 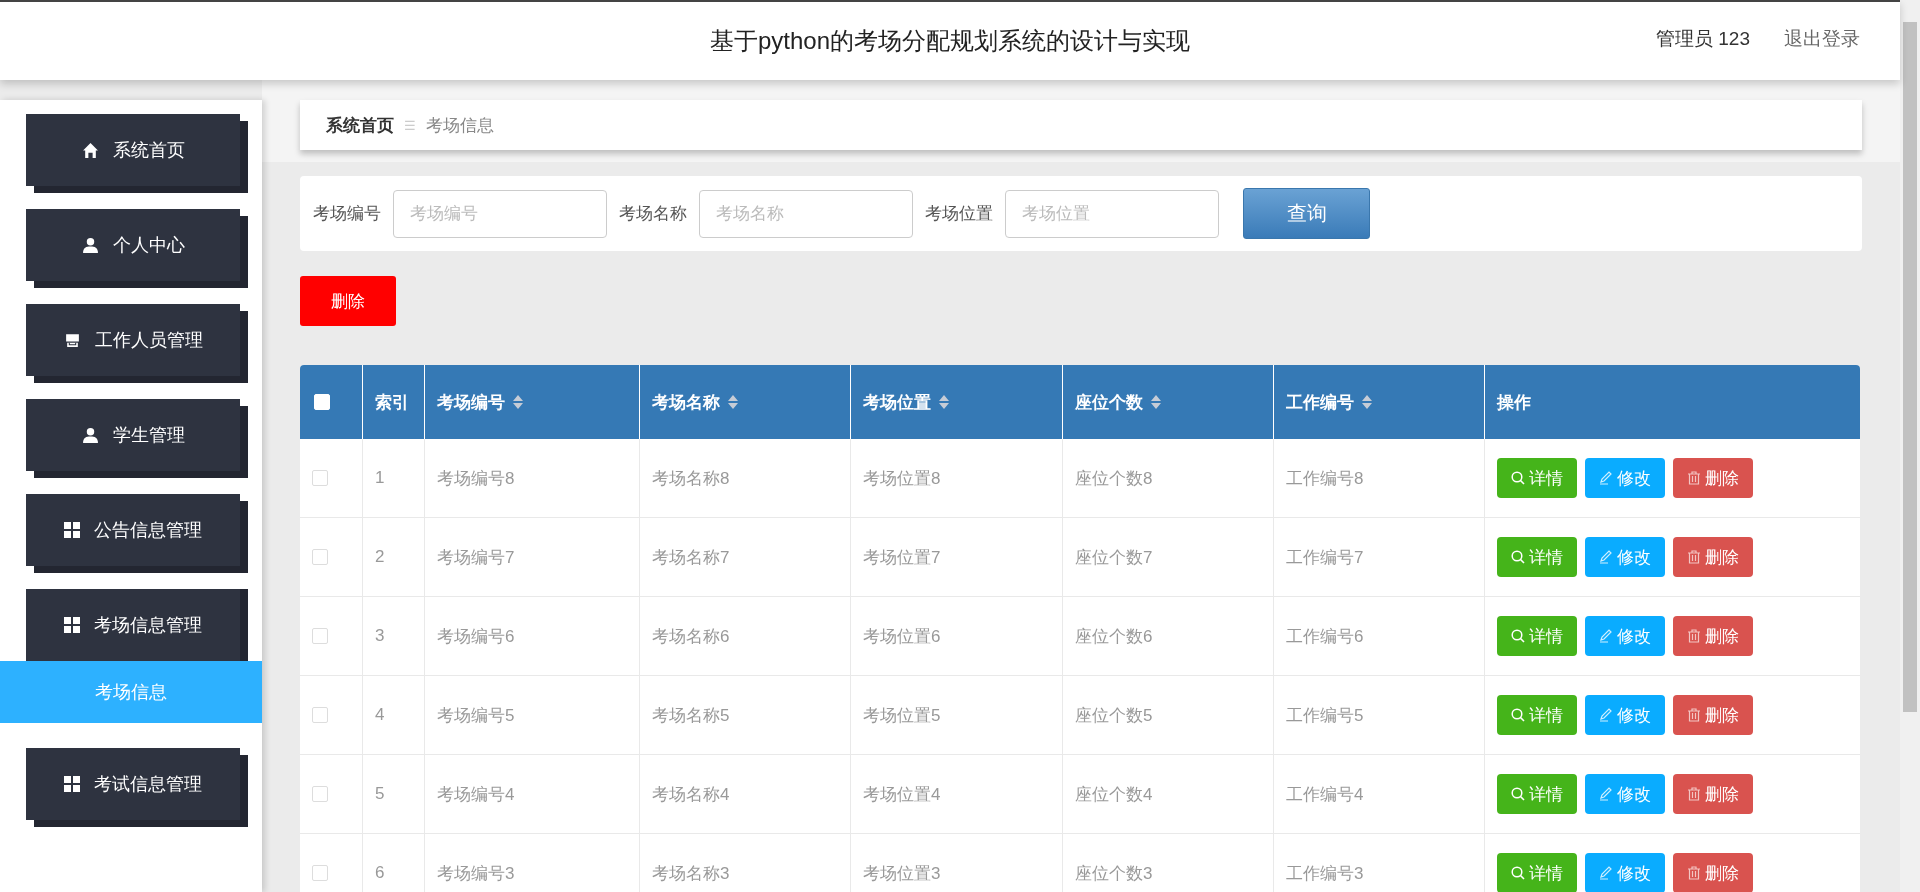 What do you see at coordinates (806, 213) in the screenshot?
I see `search-field: 考场名称` at bounding box center [806, 213].